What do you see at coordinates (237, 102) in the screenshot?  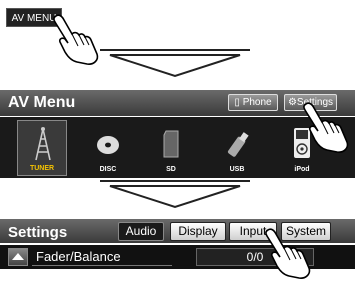 I see `phone-icon: ▯` at bounding box center [237, 102].